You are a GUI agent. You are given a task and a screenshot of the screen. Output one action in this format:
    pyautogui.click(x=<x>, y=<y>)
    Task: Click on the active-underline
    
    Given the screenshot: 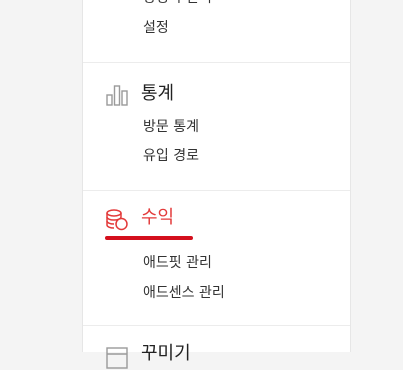 What is the action you would take?
    pyautogui.click(x=149, y=238)
    